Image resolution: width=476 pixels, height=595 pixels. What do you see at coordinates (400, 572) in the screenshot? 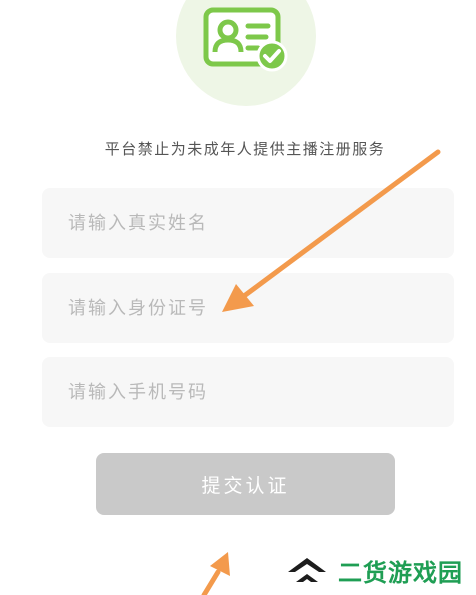
I see `watermark-text: 二货游戏园` at bounding box center [400, 572].